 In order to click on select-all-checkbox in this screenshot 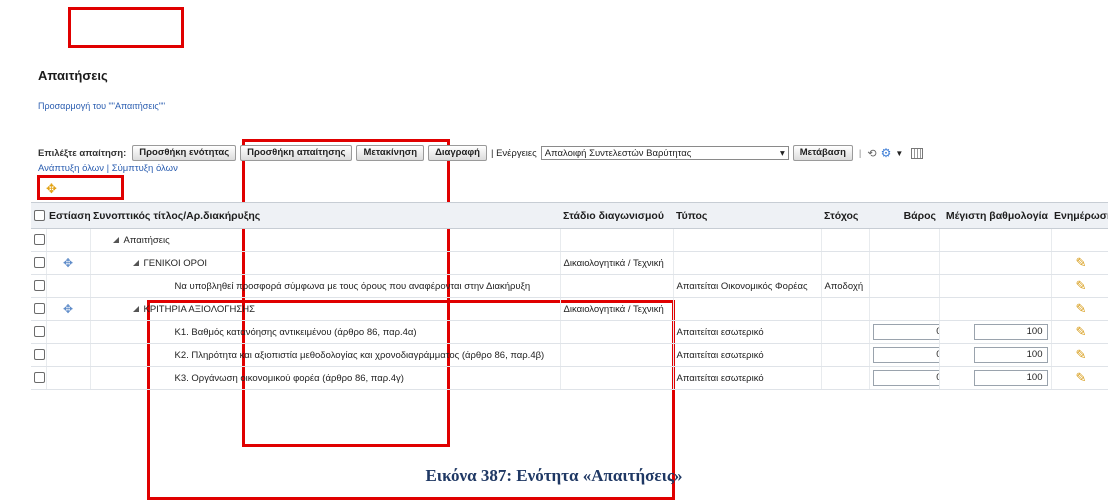, I will do `click(39, 216)`.